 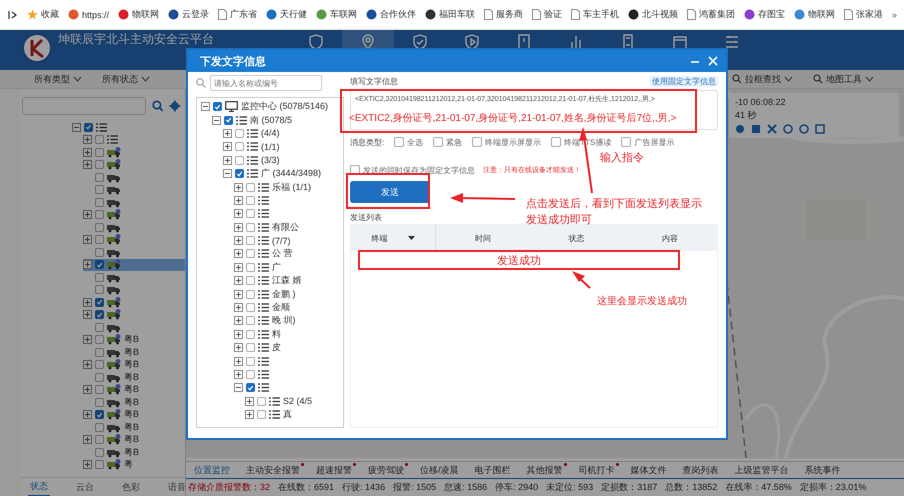 I want to click on status-count: 定损率：23.01%, so click(x=833, y=487).